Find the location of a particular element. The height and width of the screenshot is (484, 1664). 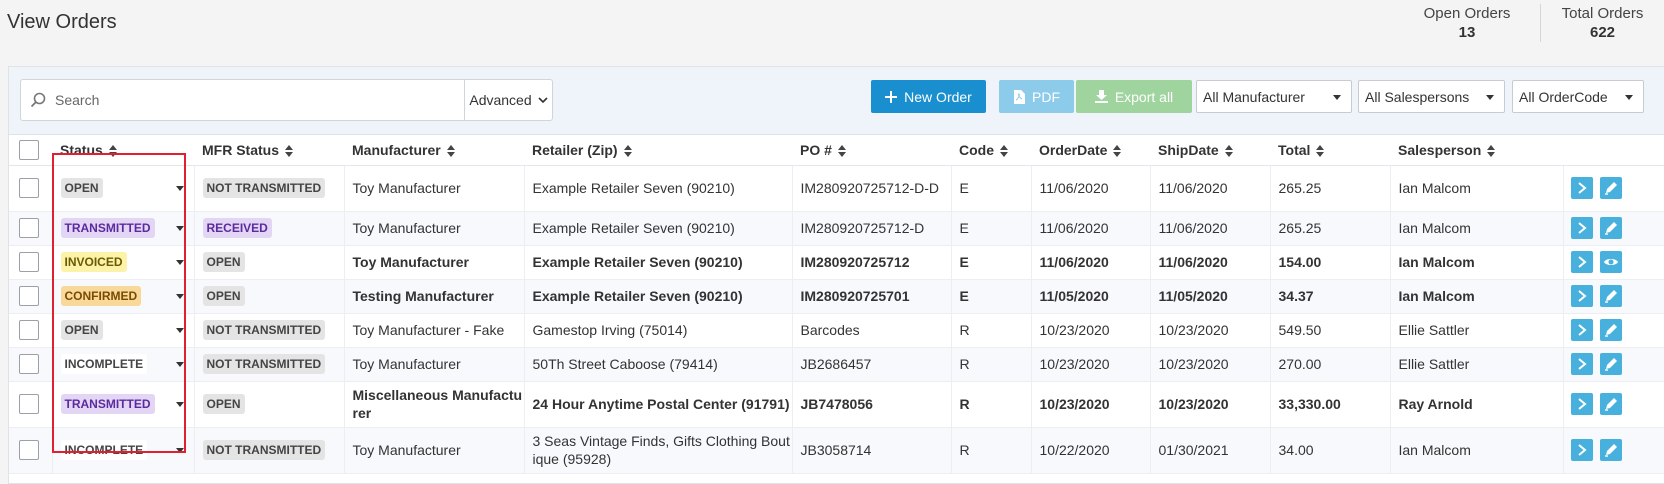

column-header-manufacturer: Manufacturer is located at coordinates (434, 150).